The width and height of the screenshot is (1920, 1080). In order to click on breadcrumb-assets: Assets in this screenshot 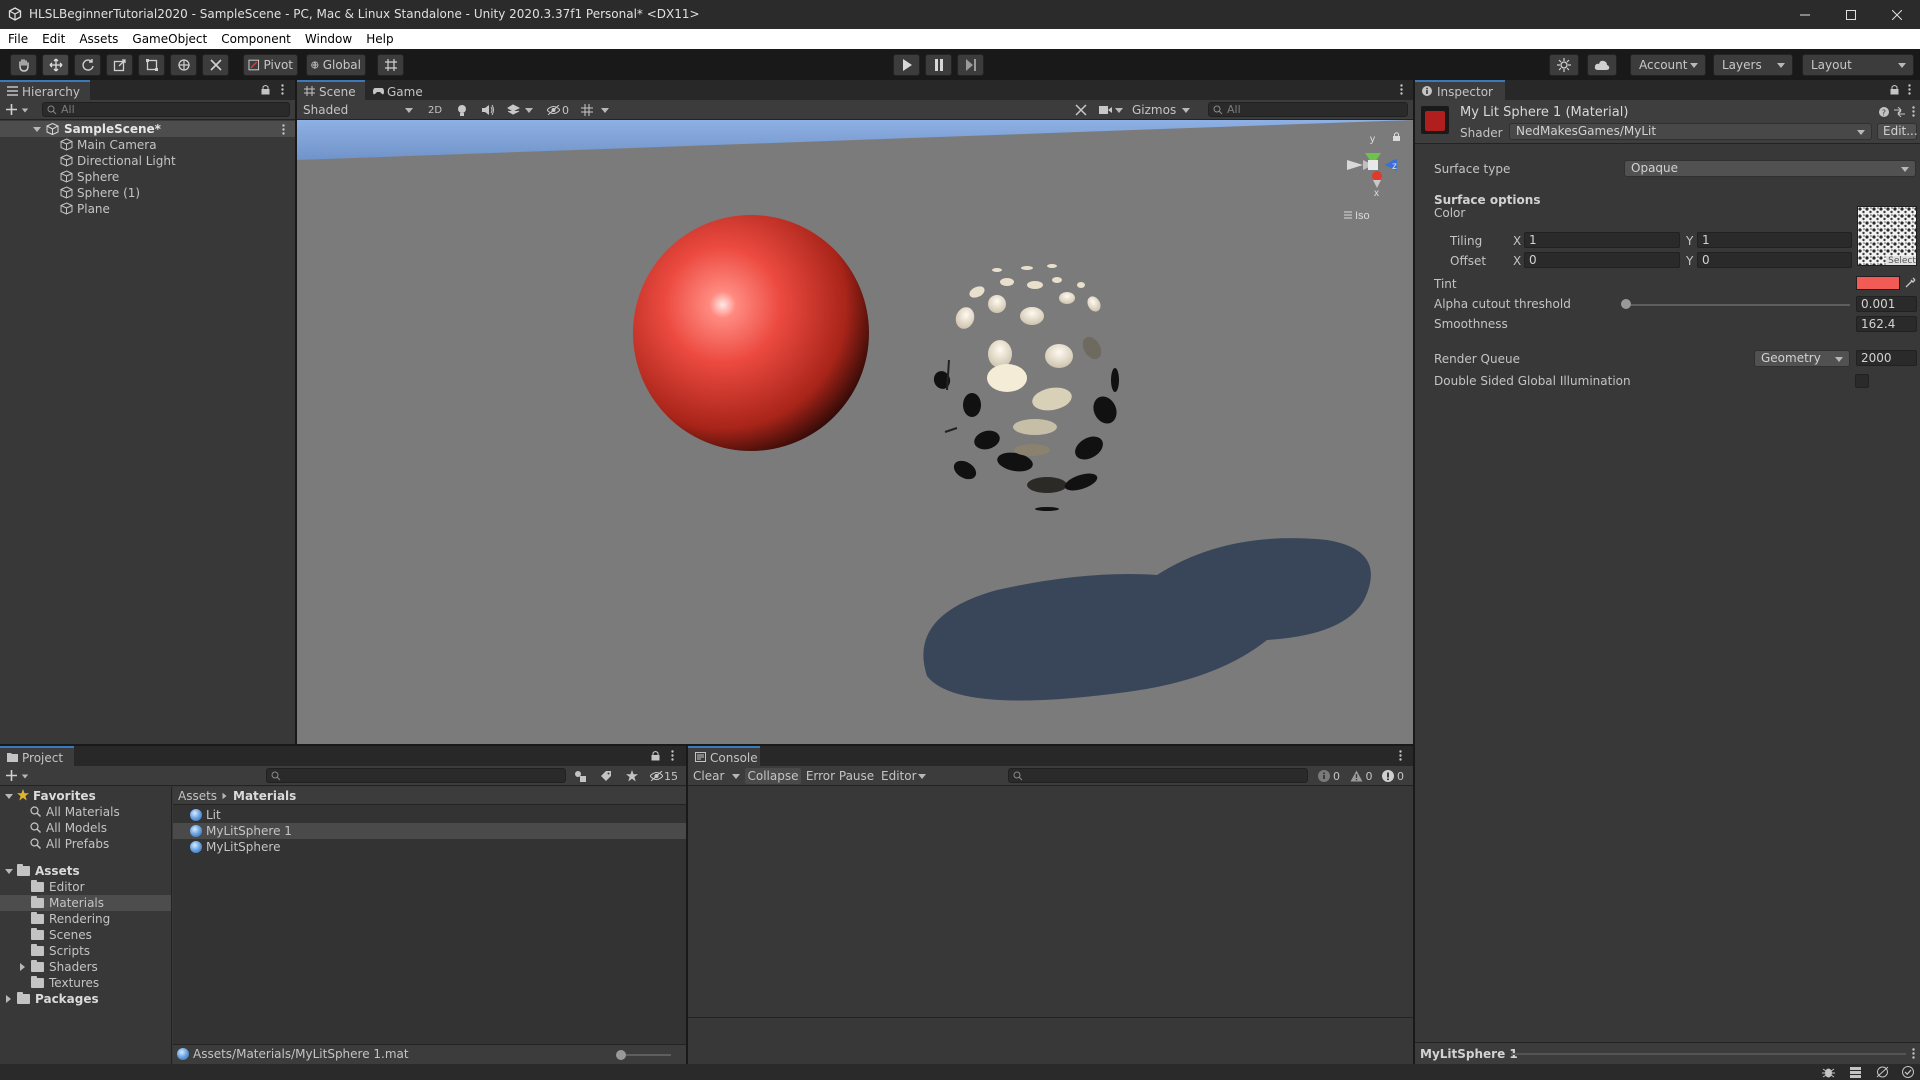, I will do `click(197, 796)`.